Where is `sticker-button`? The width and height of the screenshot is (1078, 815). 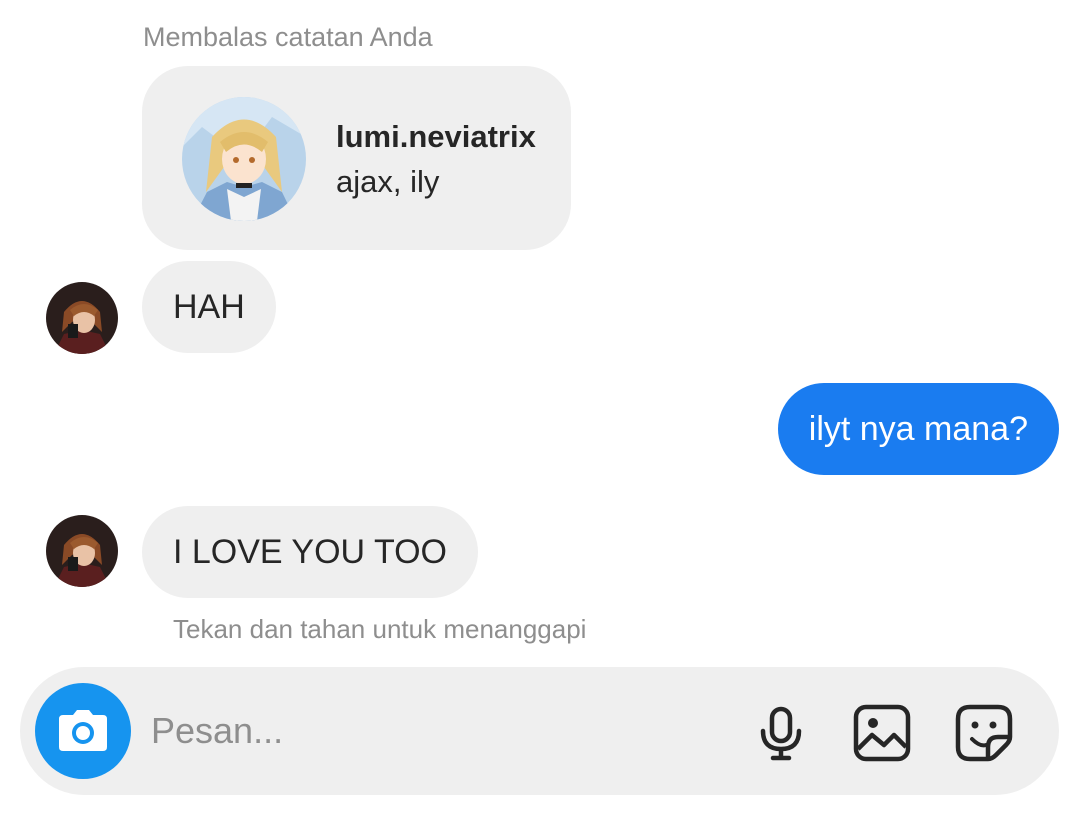
sticker-button is located at coordinates (984, 733).